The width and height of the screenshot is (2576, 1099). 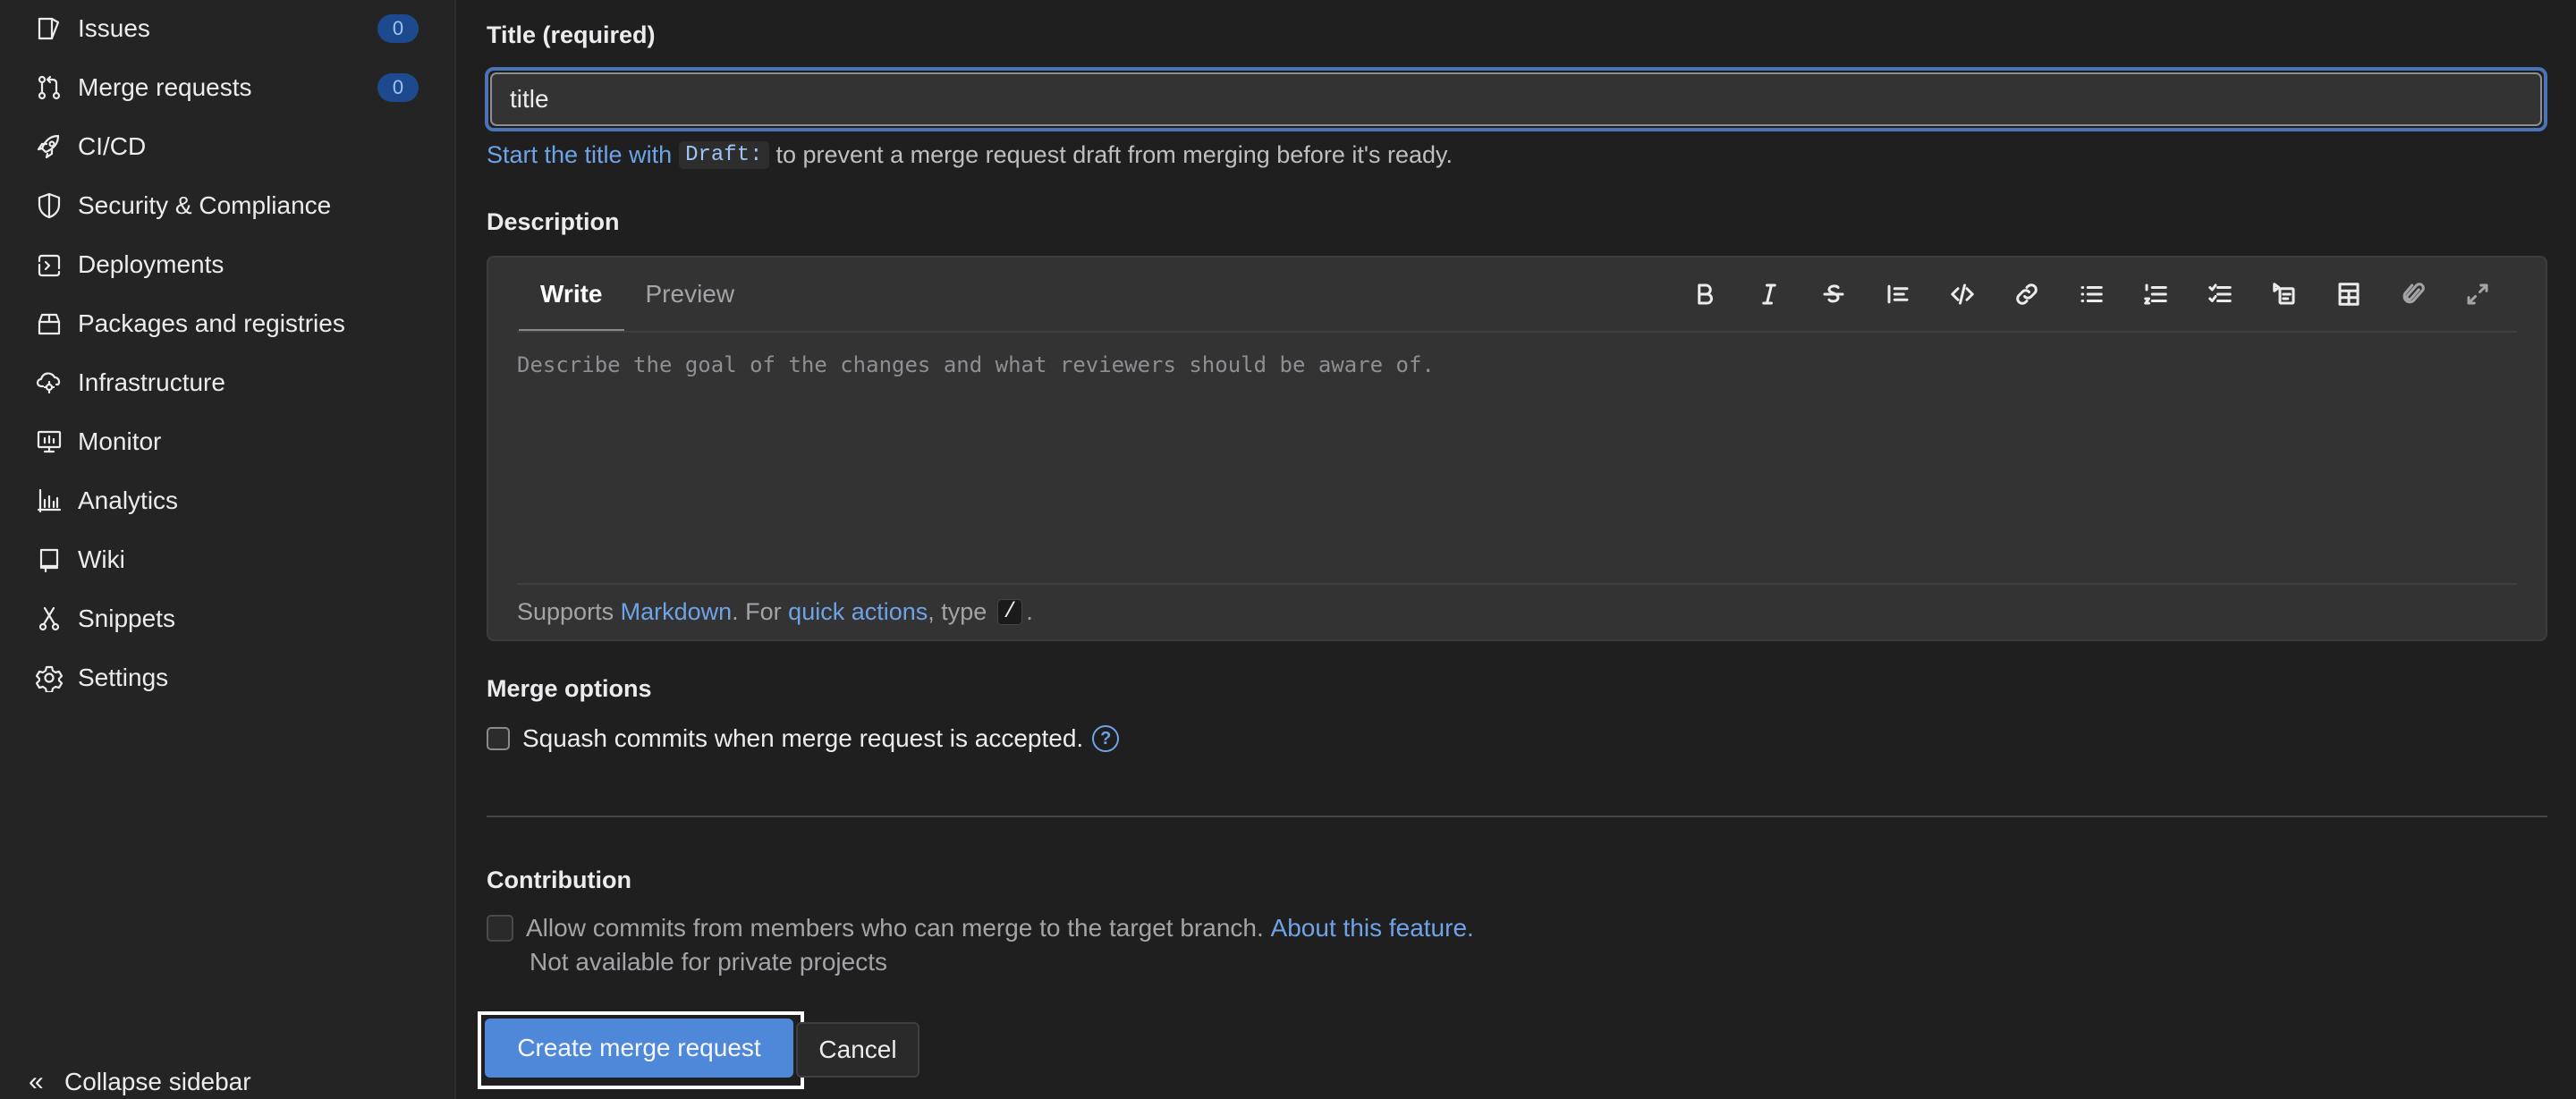 I want to click on sidebar-item-infrastructure: Infrastructure, so click(x=228, y=383).